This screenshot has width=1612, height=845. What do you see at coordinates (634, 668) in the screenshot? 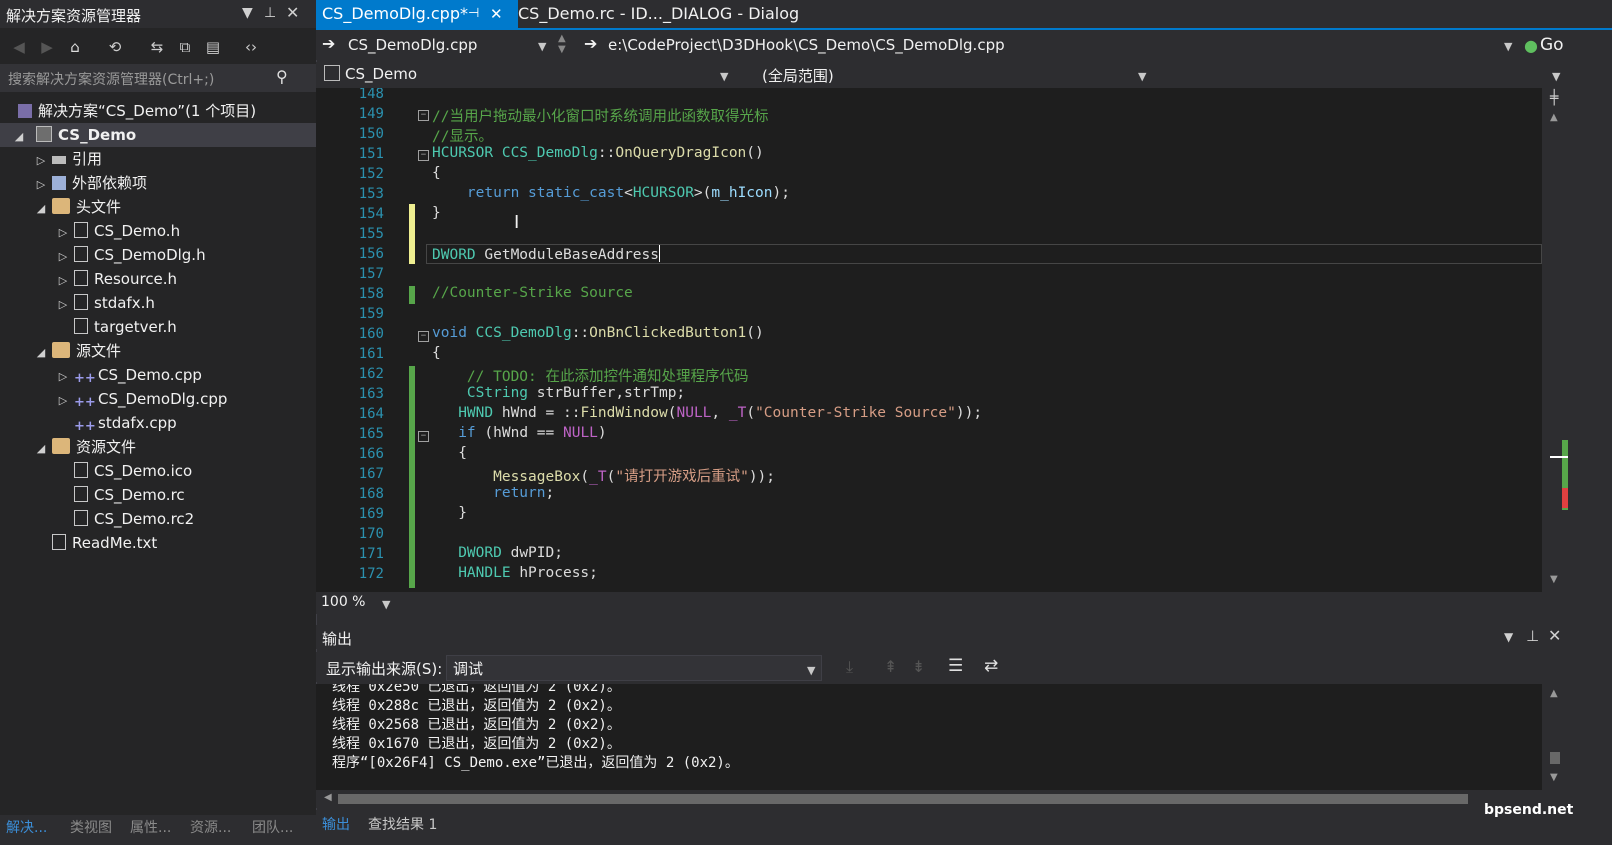
I see `output-source-select: 调试 ▼` at bounding box center [634, 668].